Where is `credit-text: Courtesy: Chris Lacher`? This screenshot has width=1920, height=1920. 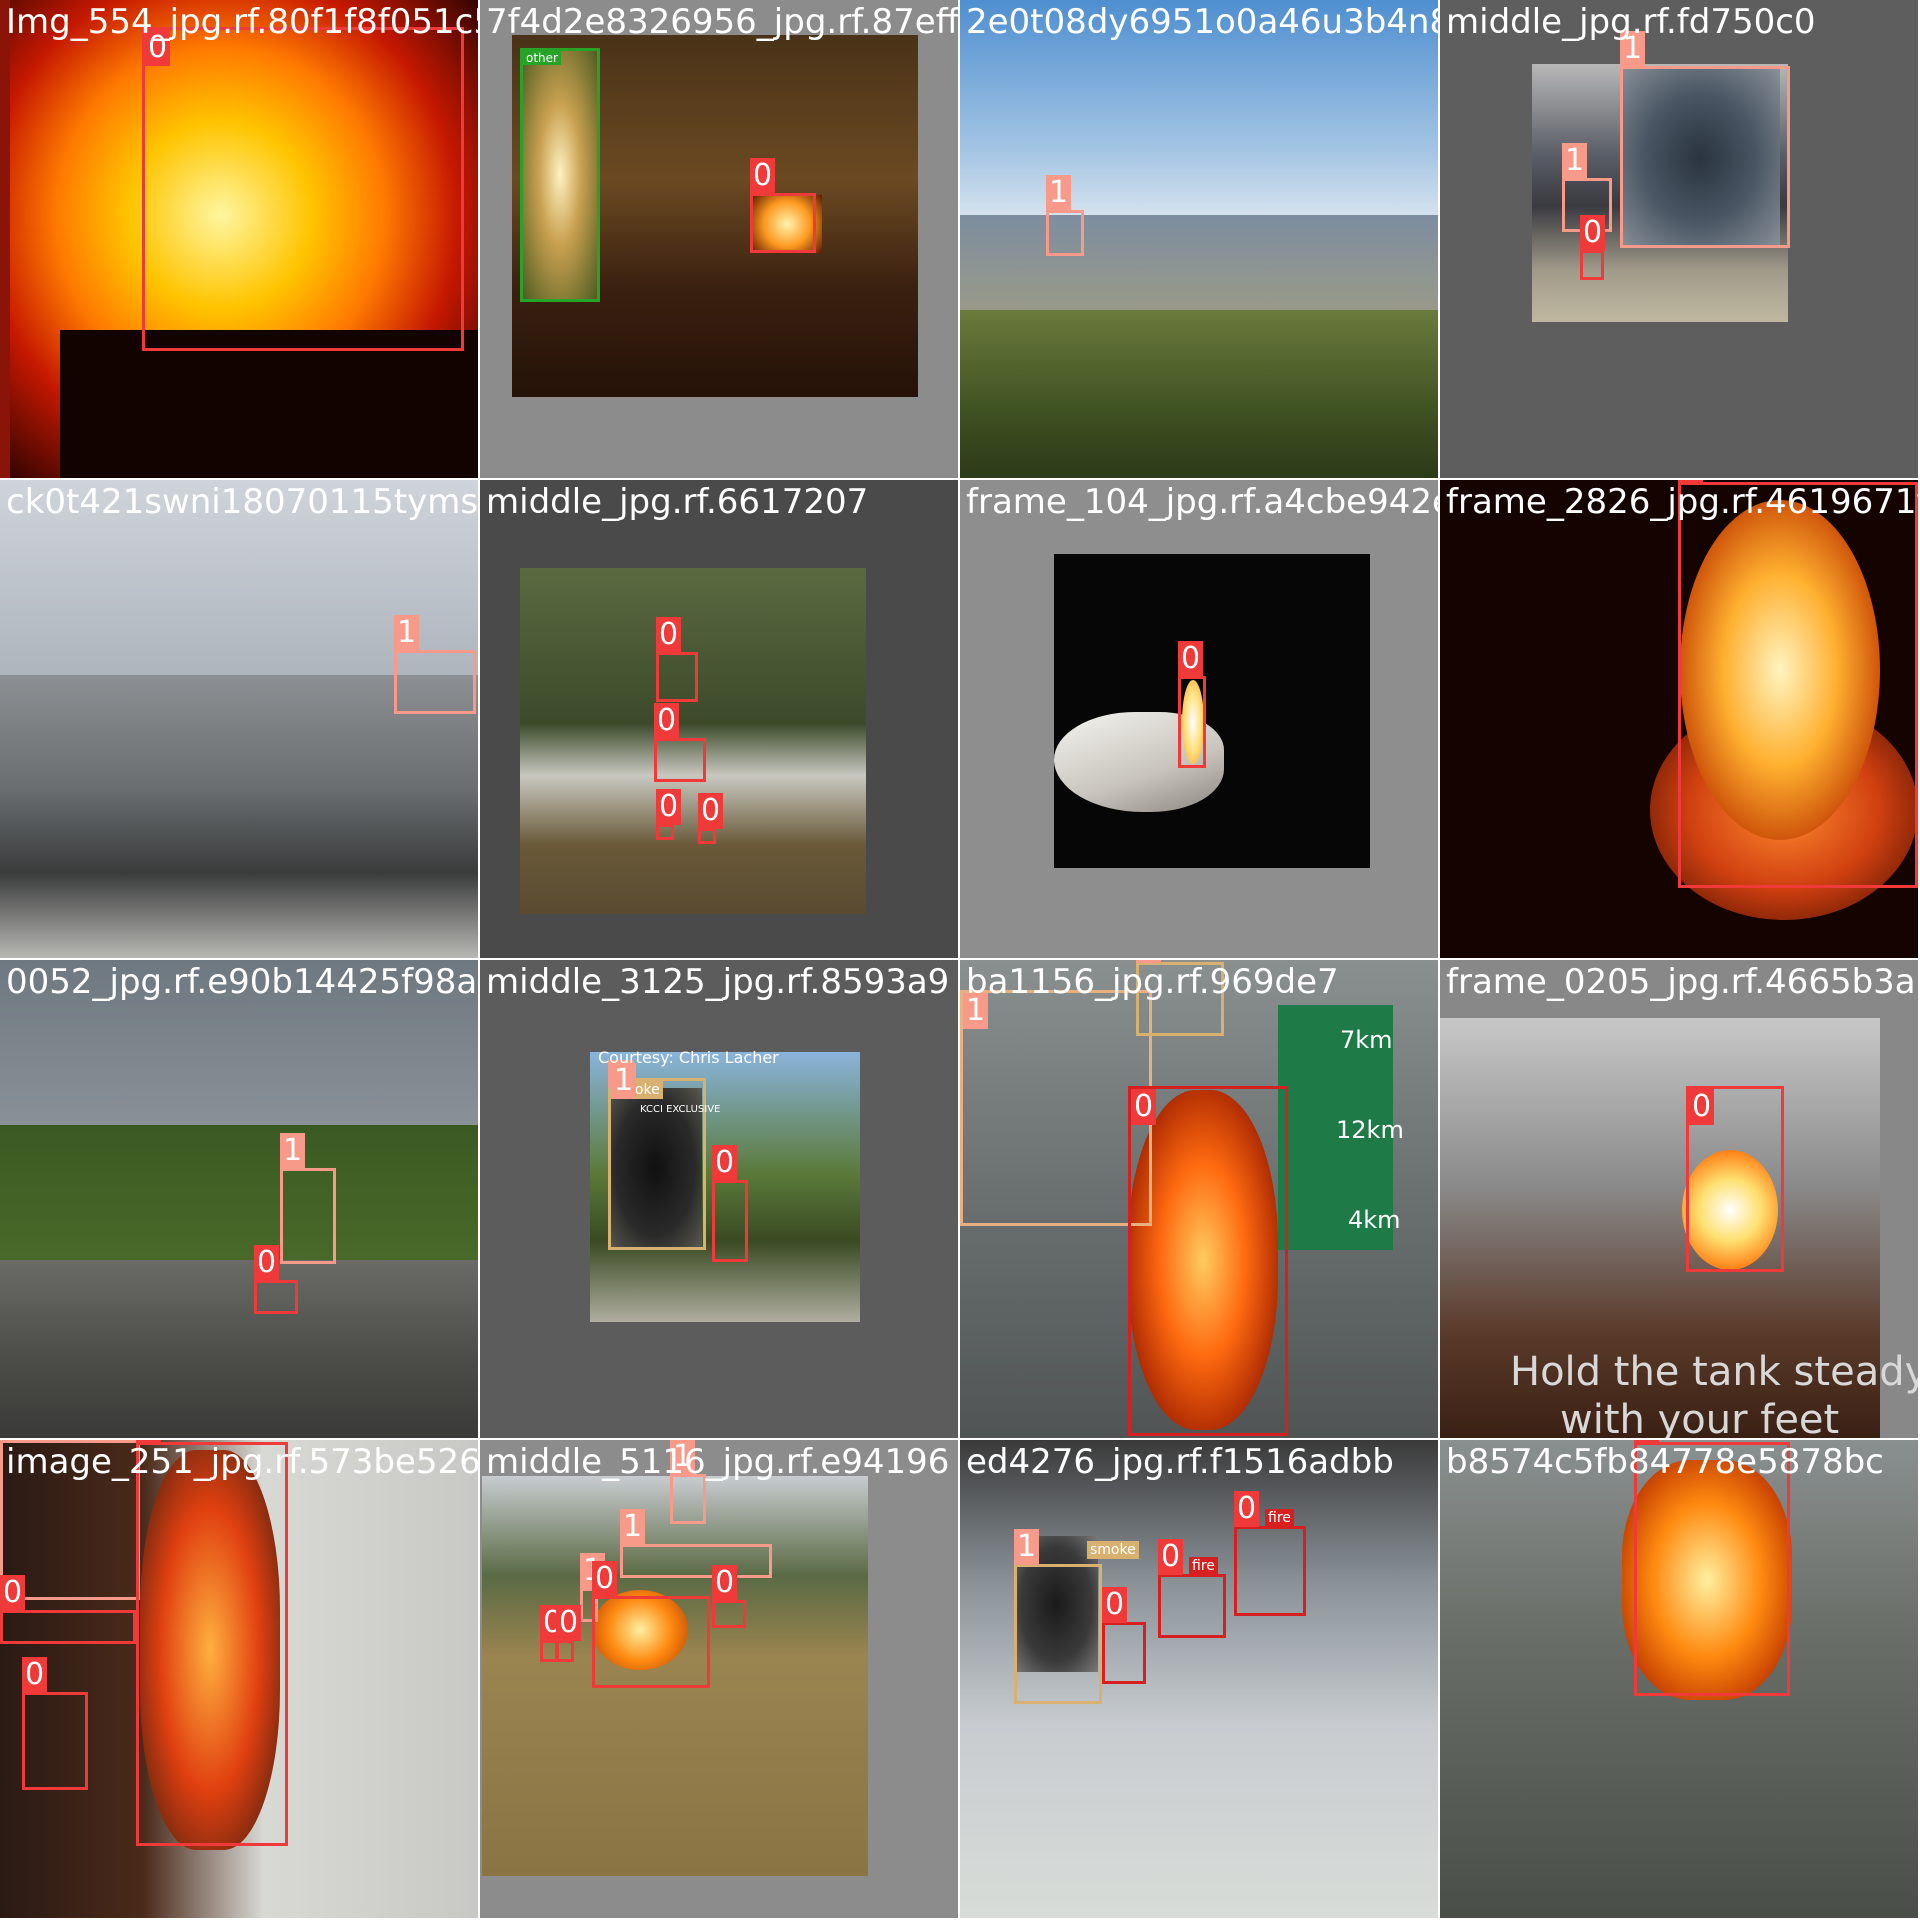 credit-text: Courtesy: Chris Lacher is located at coordinates (688, 1057).